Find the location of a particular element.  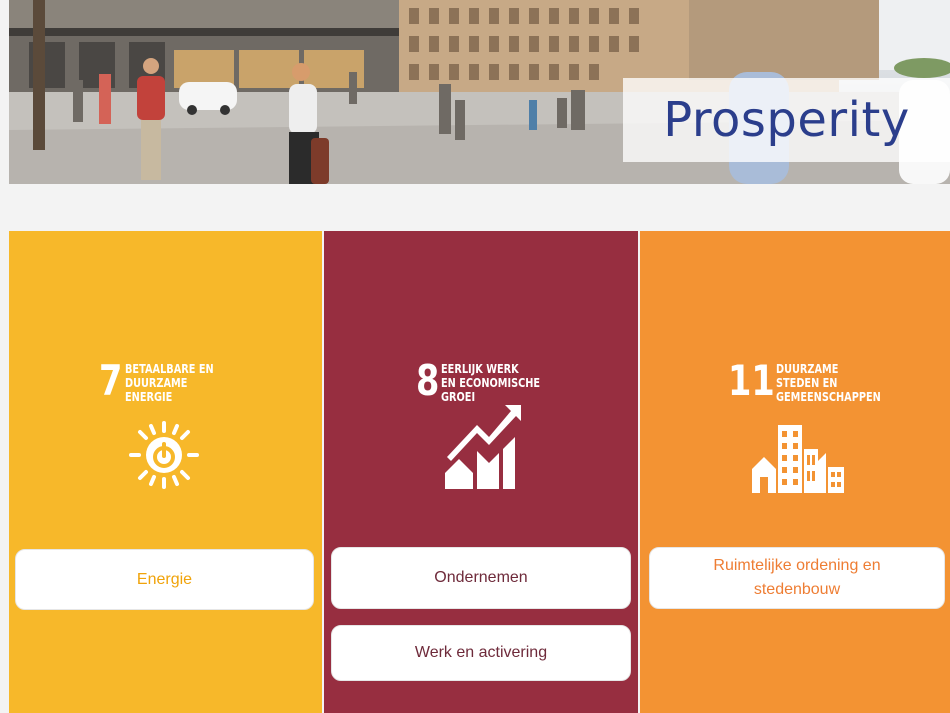

ondernemen-button: Ondernemen is located at coordinates (481, 578).